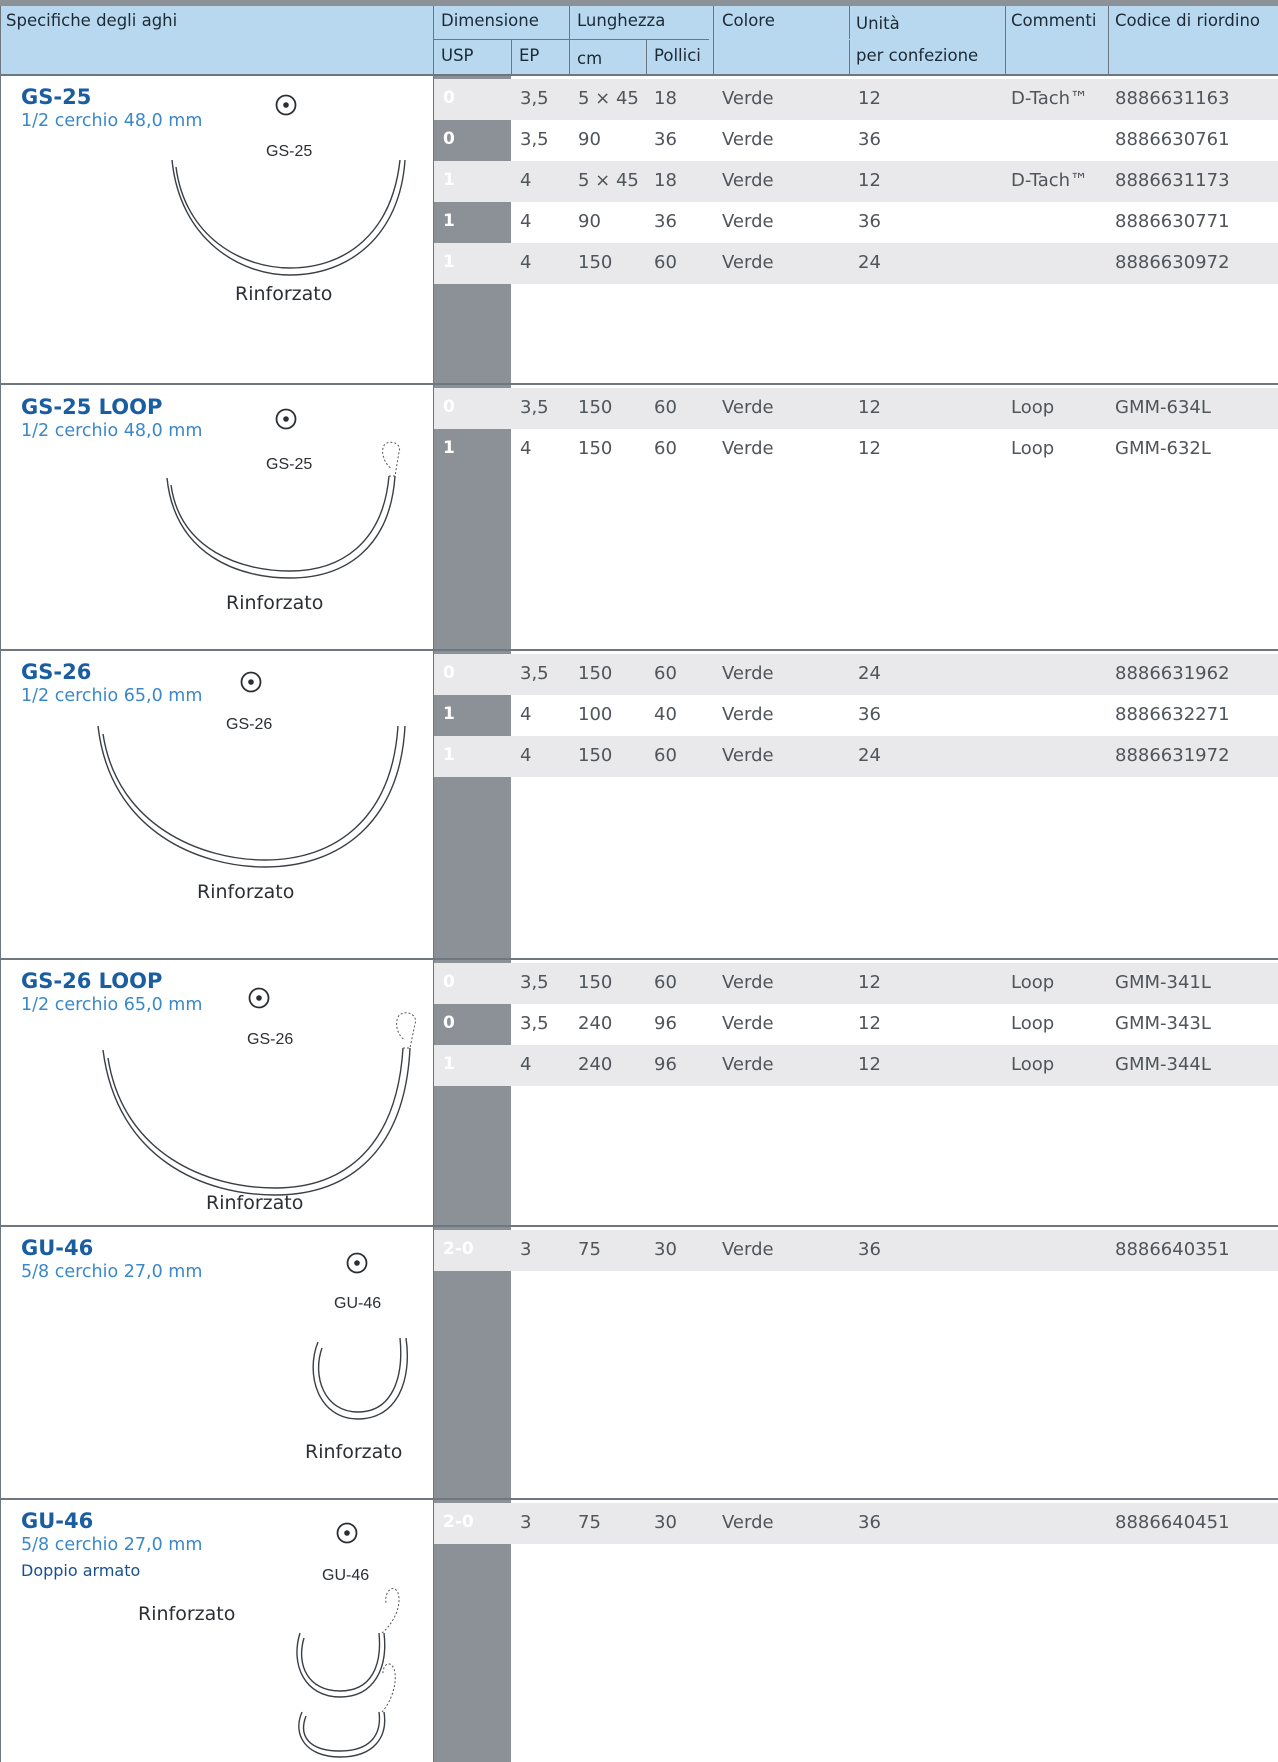 This screenshot has height=1762, width=1278. I want to click on cell-cm: 5 × 45, so click(608, 98).